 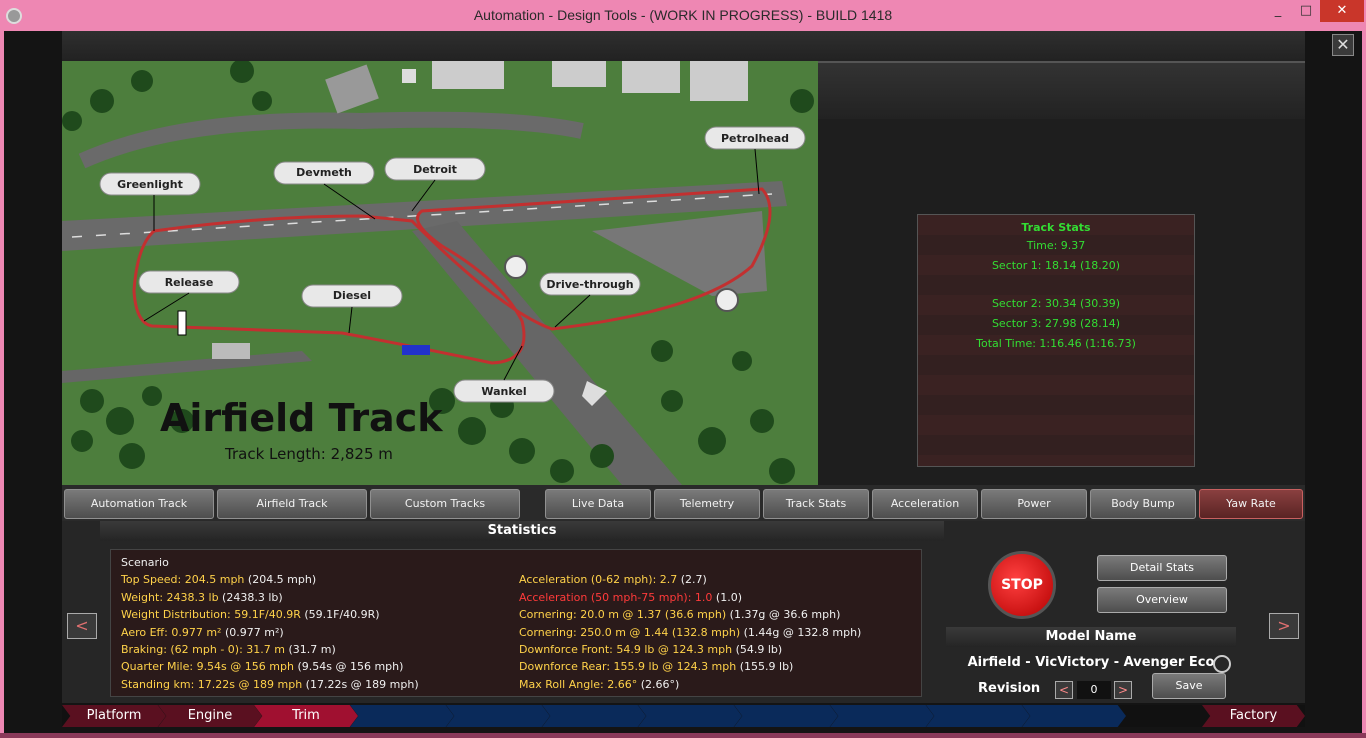 I want to click on tab-custom-tracks: Custom Tracks, so click(x=445, y=504).